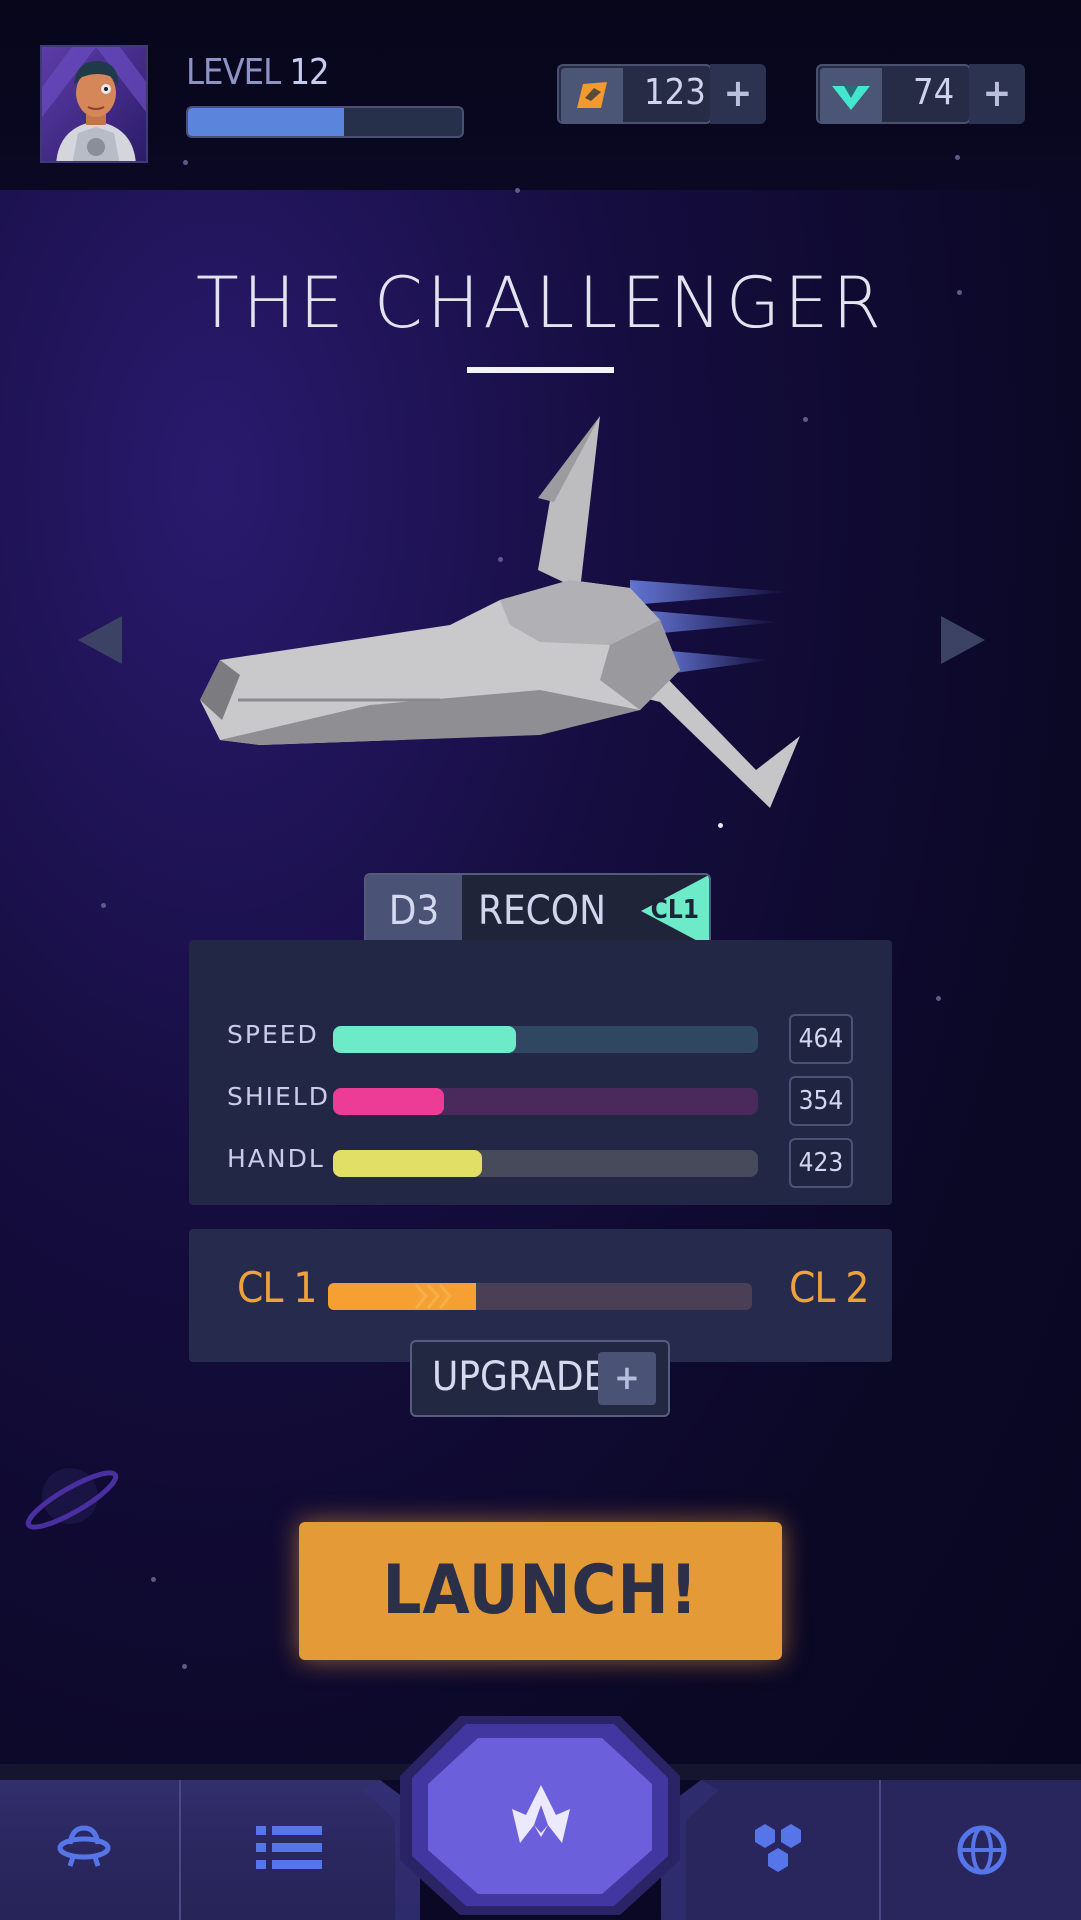 This screenshot has width=1081, height=1920. Describe the element at coordinates (675, 92) in the screenshot. I see `coins-value: 123` at that location.